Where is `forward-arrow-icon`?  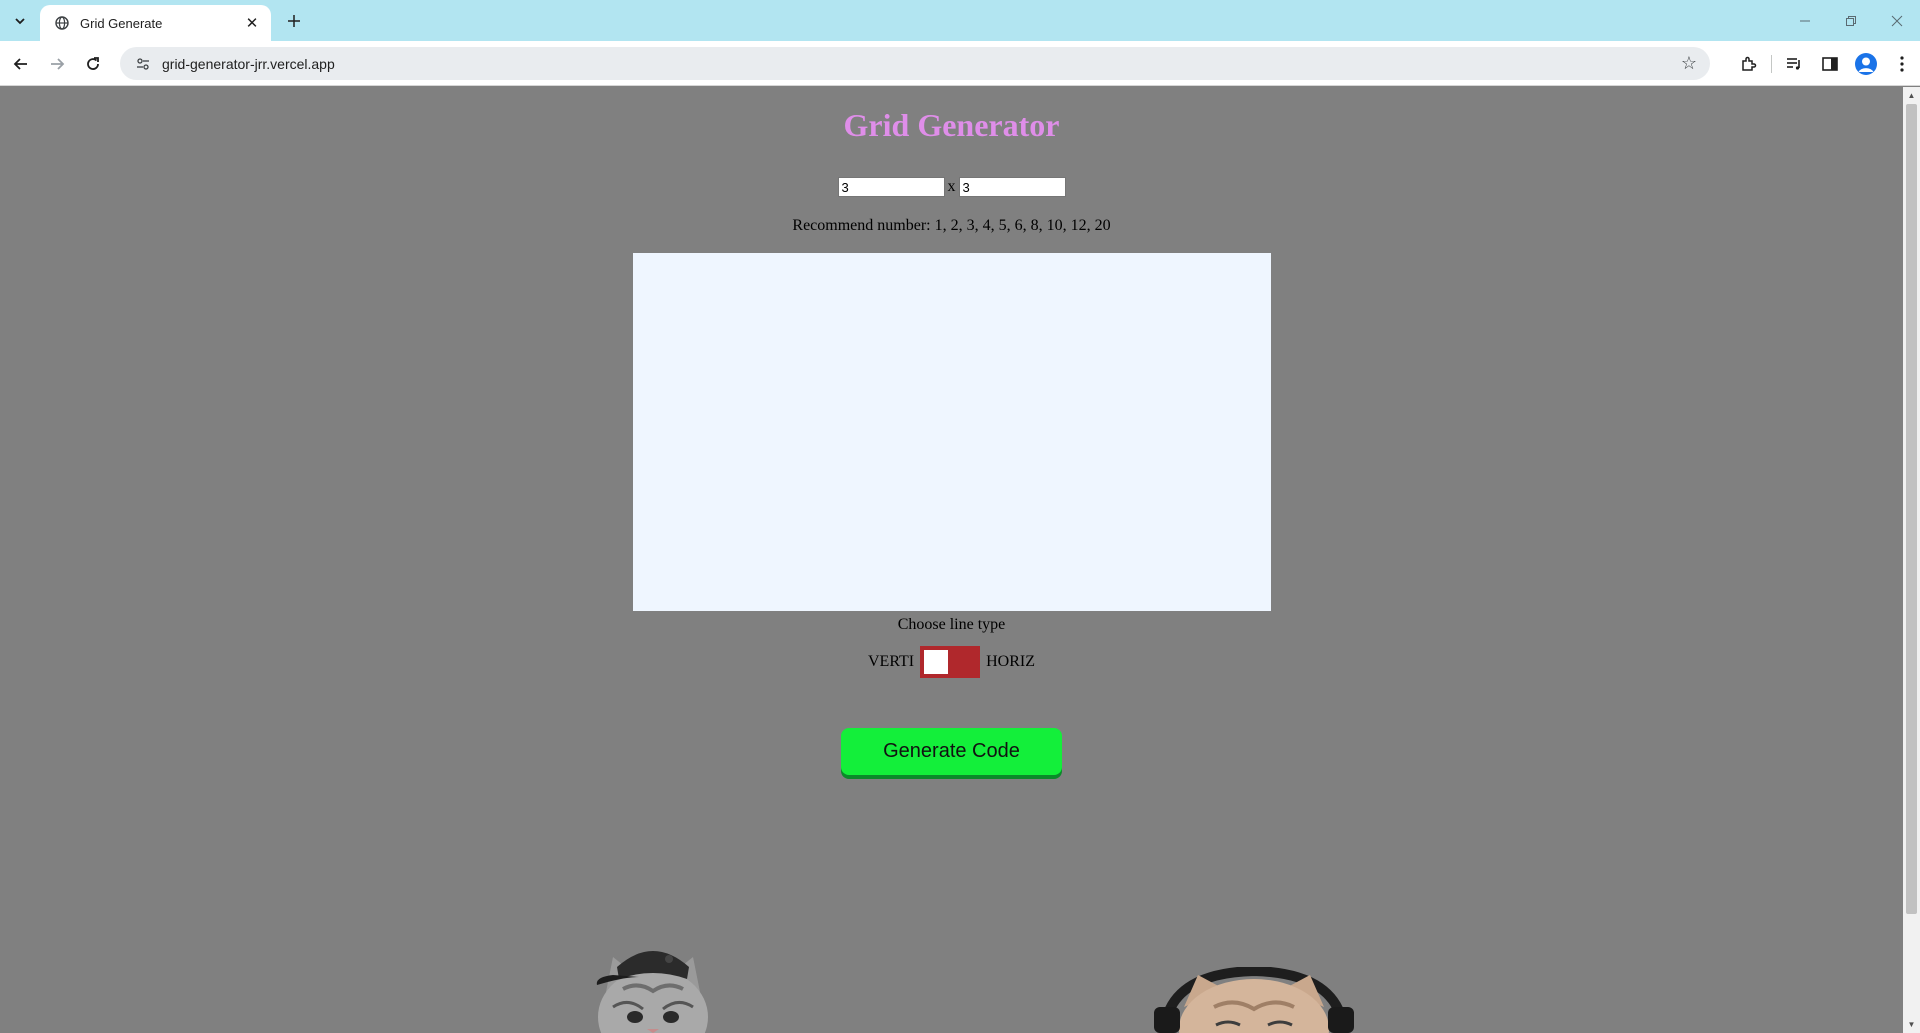
forward-arrow-icon is located at coordinates (58, 64).